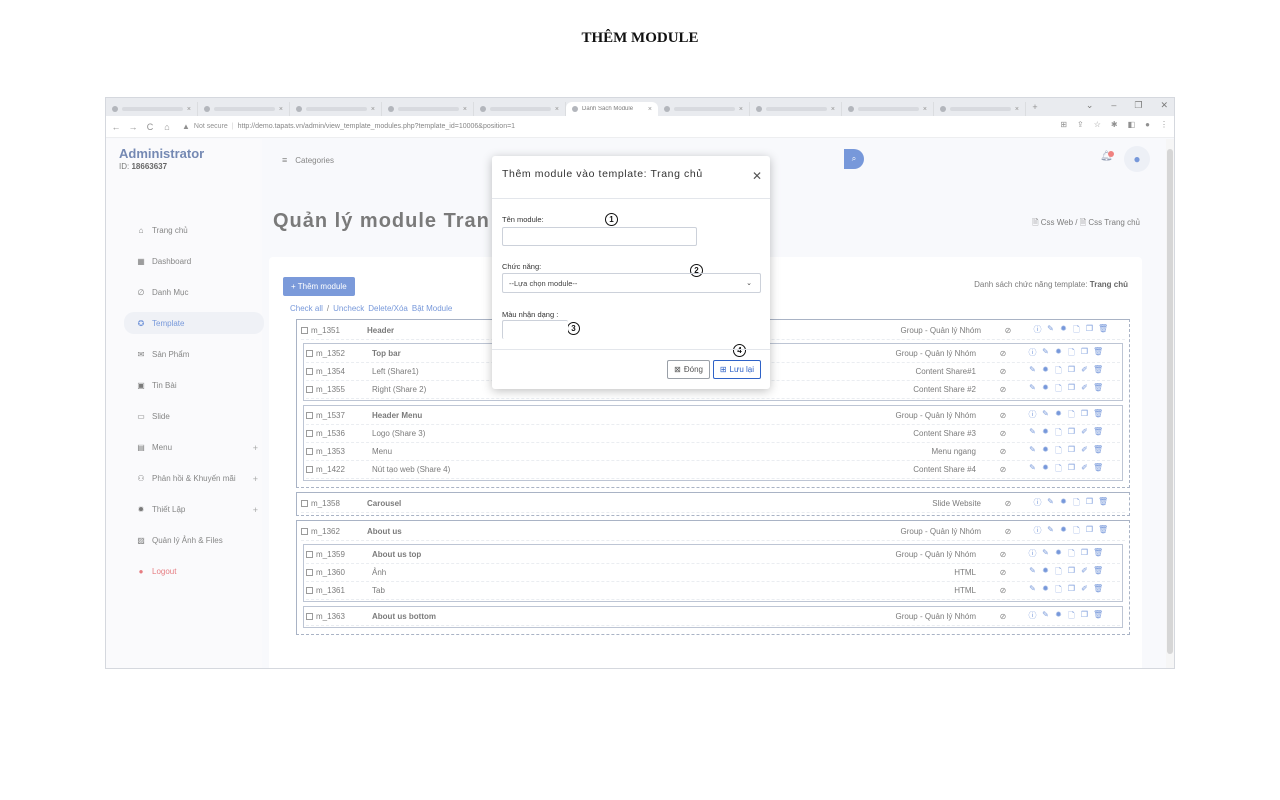  Describe the element at coordinates (530, 314) in the screenshot. I see `color-label: Màu nhận dạng :` at that location.